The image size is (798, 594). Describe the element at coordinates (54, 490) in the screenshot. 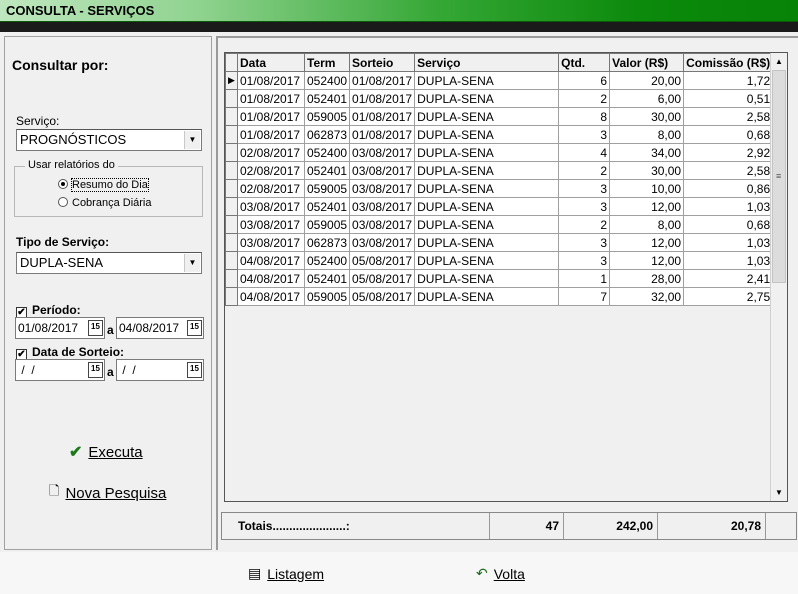

I see `page-icon: 🗋` at that location.